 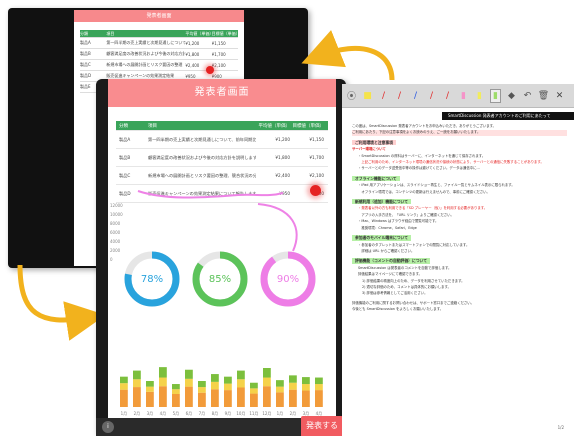 What do you see at coordinates (202, 157) in the screenshot?
I see `table-cell: 顧客満足度の改善状況および今後の対応方針を説明します。` at bounding box center [202, 157].